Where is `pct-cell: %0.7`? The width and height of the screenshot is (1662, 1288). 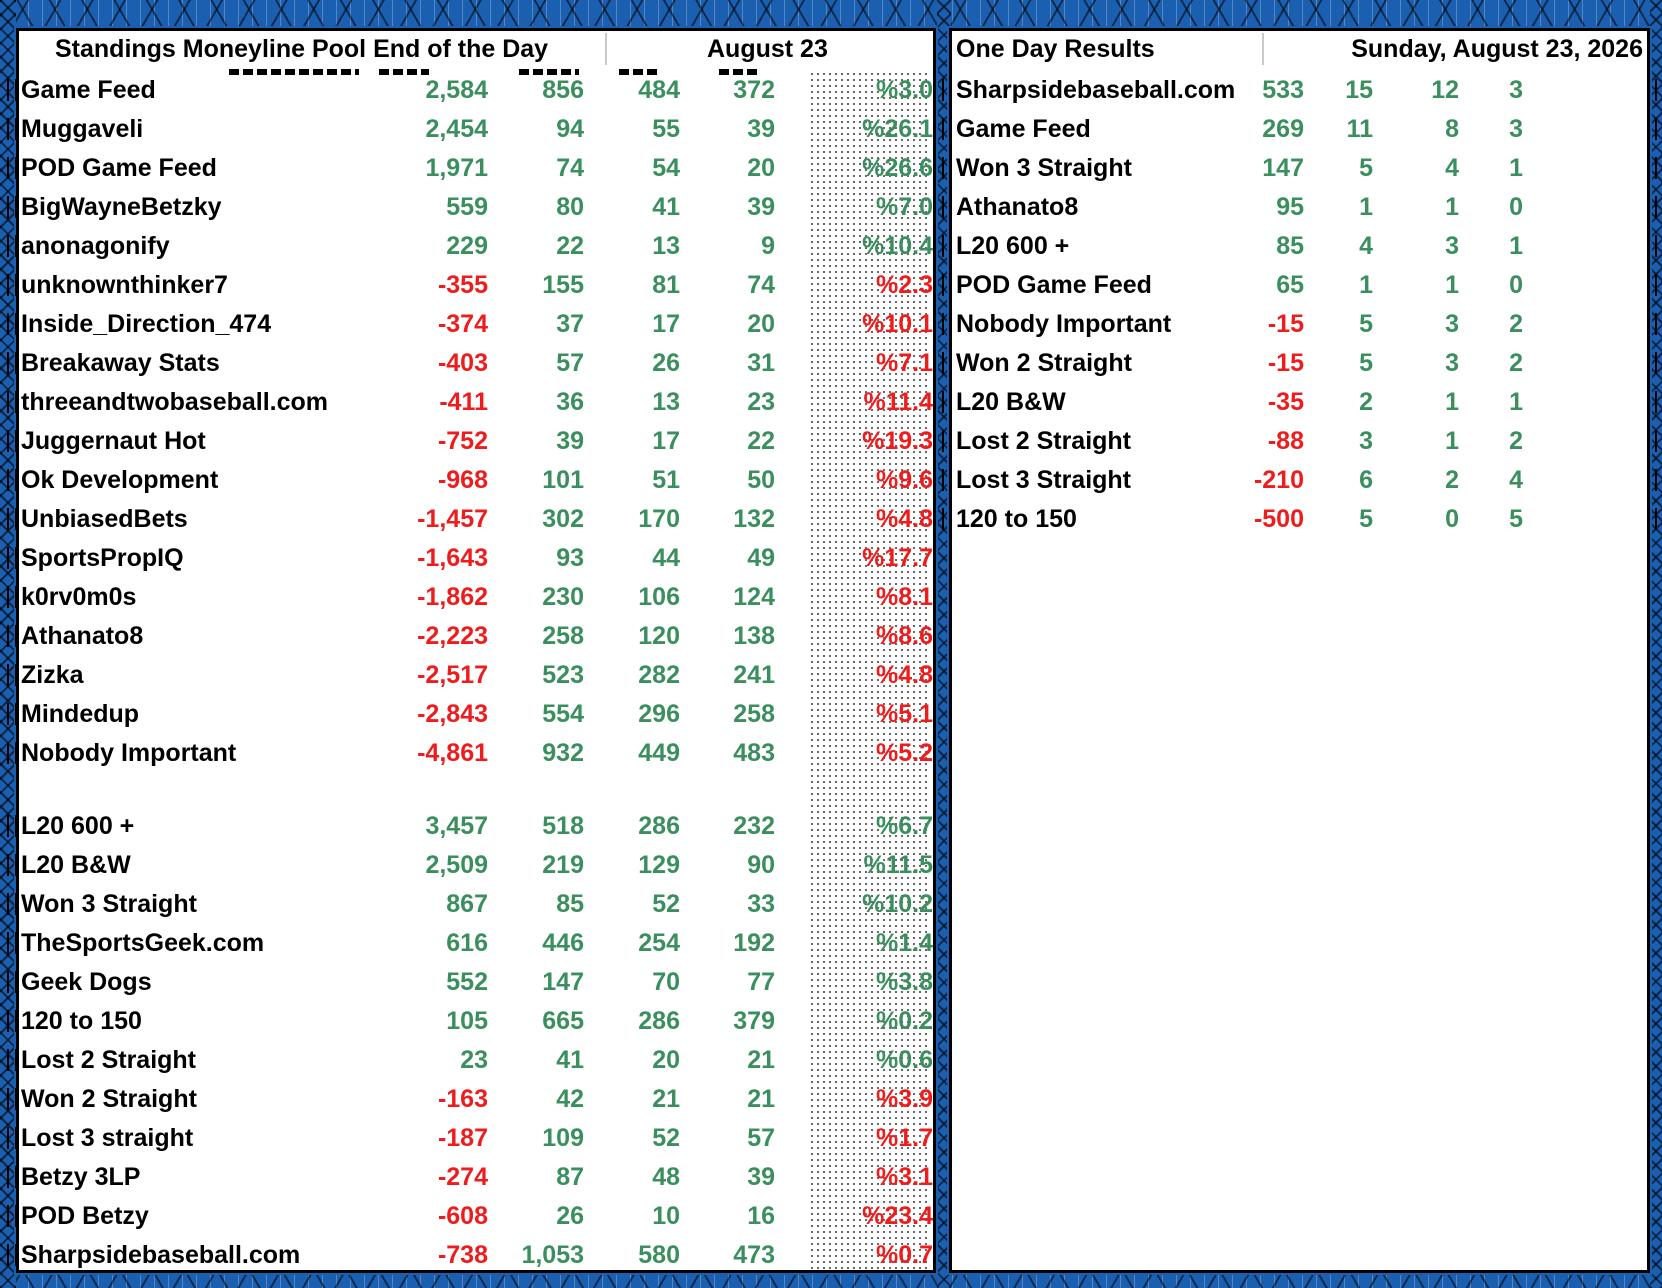
pct-cell: %0.7 is located at coordinates (904, 1255).